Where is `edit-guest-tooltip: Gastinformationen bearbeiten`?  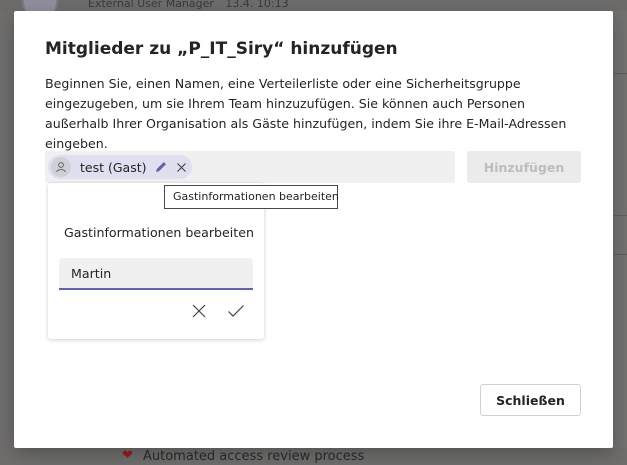 edit-guest-tooltip: Gastinformationen bearbeiten is located at coordinates (251, 197).